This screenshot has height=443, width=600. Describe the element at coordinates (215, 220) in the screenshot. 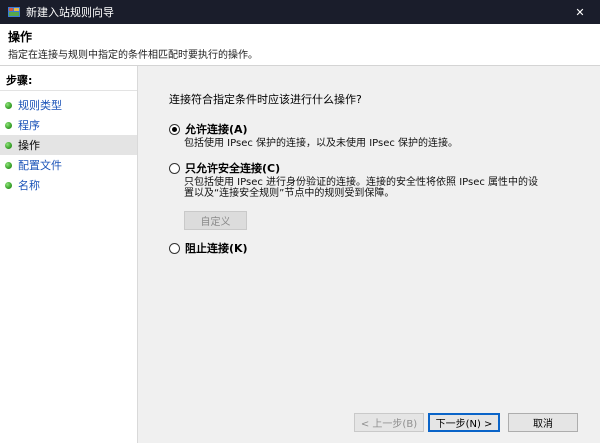

I see `customize-button: 自定义` at that location.